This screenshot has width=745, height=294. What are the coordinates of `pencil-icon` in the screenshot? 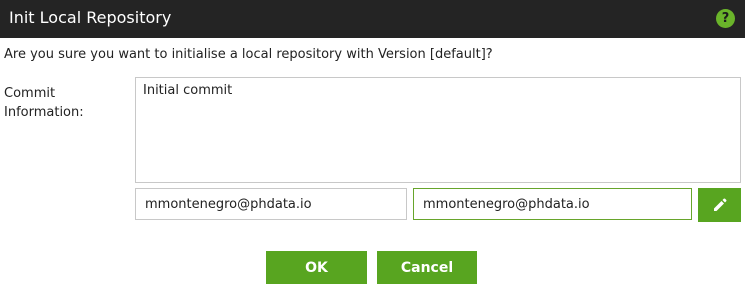 It's located at (719, 204).